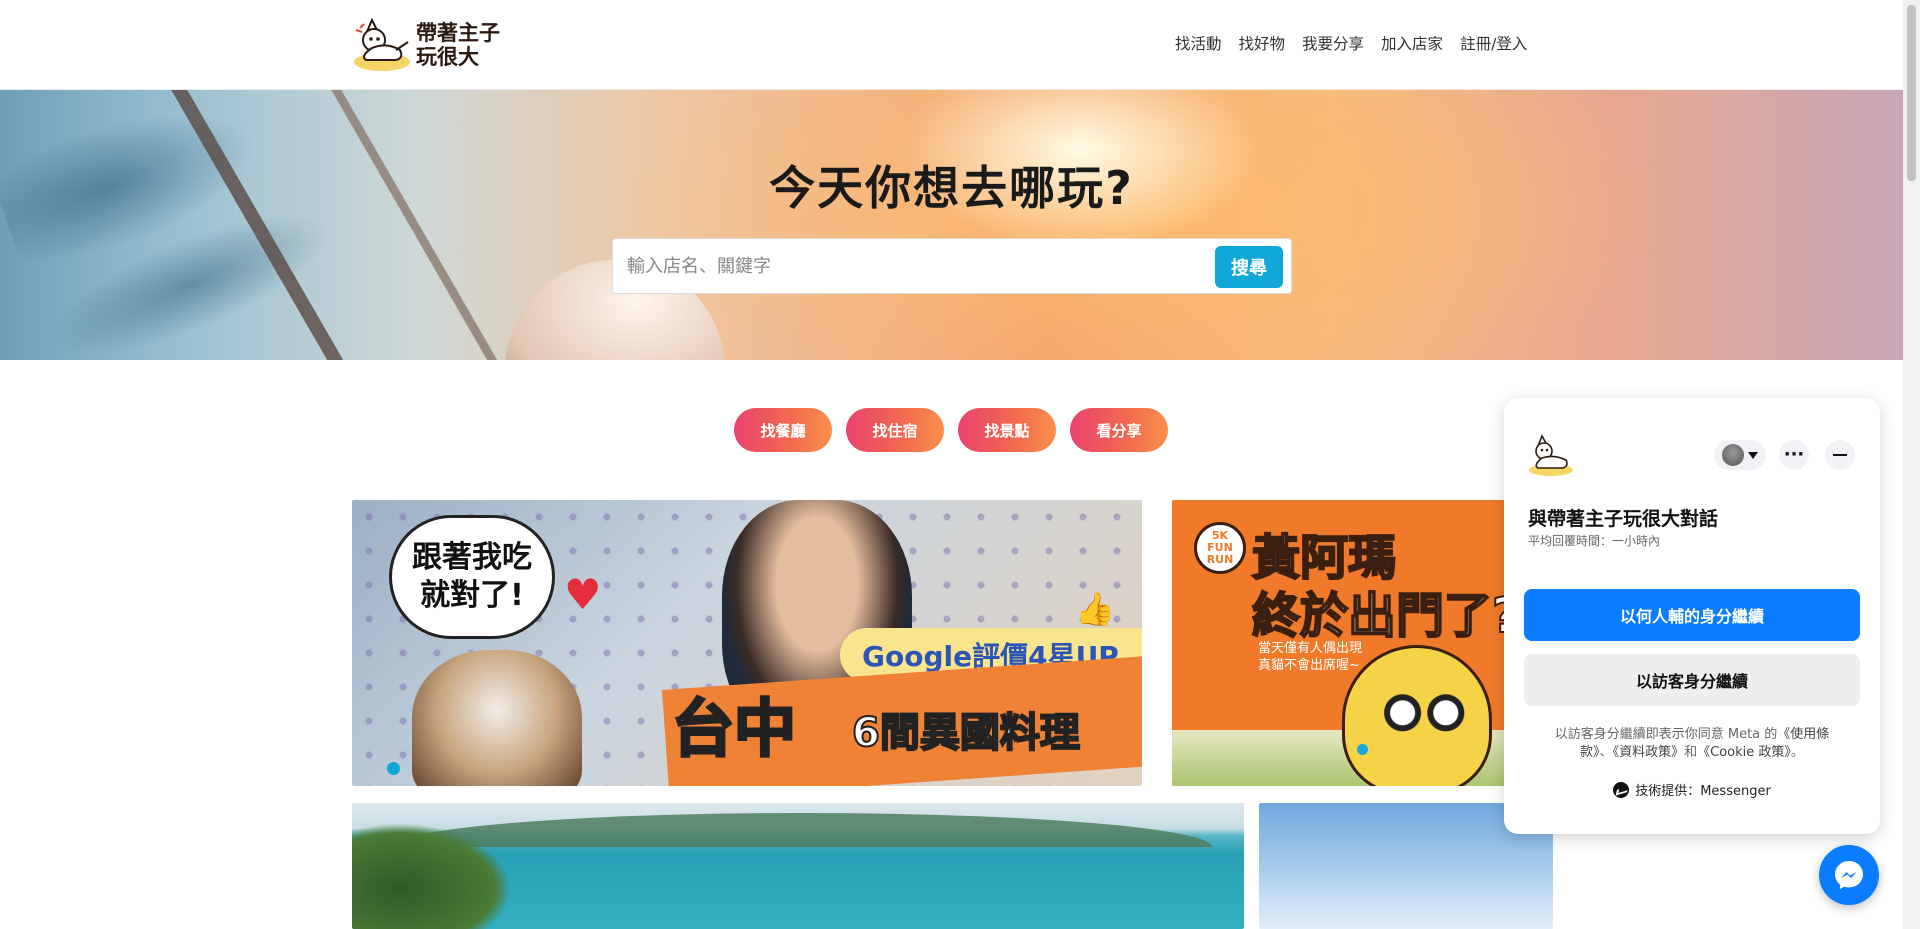 This screenshot has width=1920, height=929. What do you see at coordinates (1095, 609) in the screenshot?
I see `thumbs-up-icon: 👍` at bounding box center [1095, 609].